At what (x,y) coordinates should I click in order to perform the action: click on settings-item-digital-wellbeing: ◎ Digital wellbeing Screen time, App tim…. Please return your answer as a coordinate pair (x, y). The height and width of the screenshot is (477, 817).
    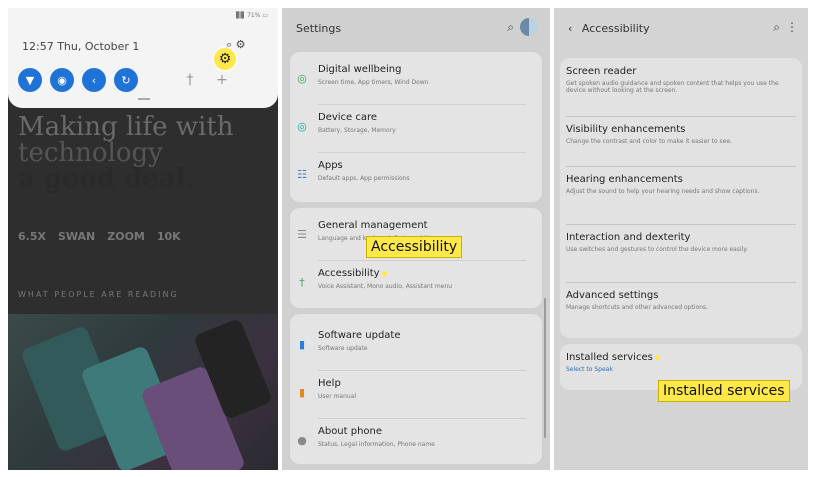
    Looking at the image, I should click on (408, 80).